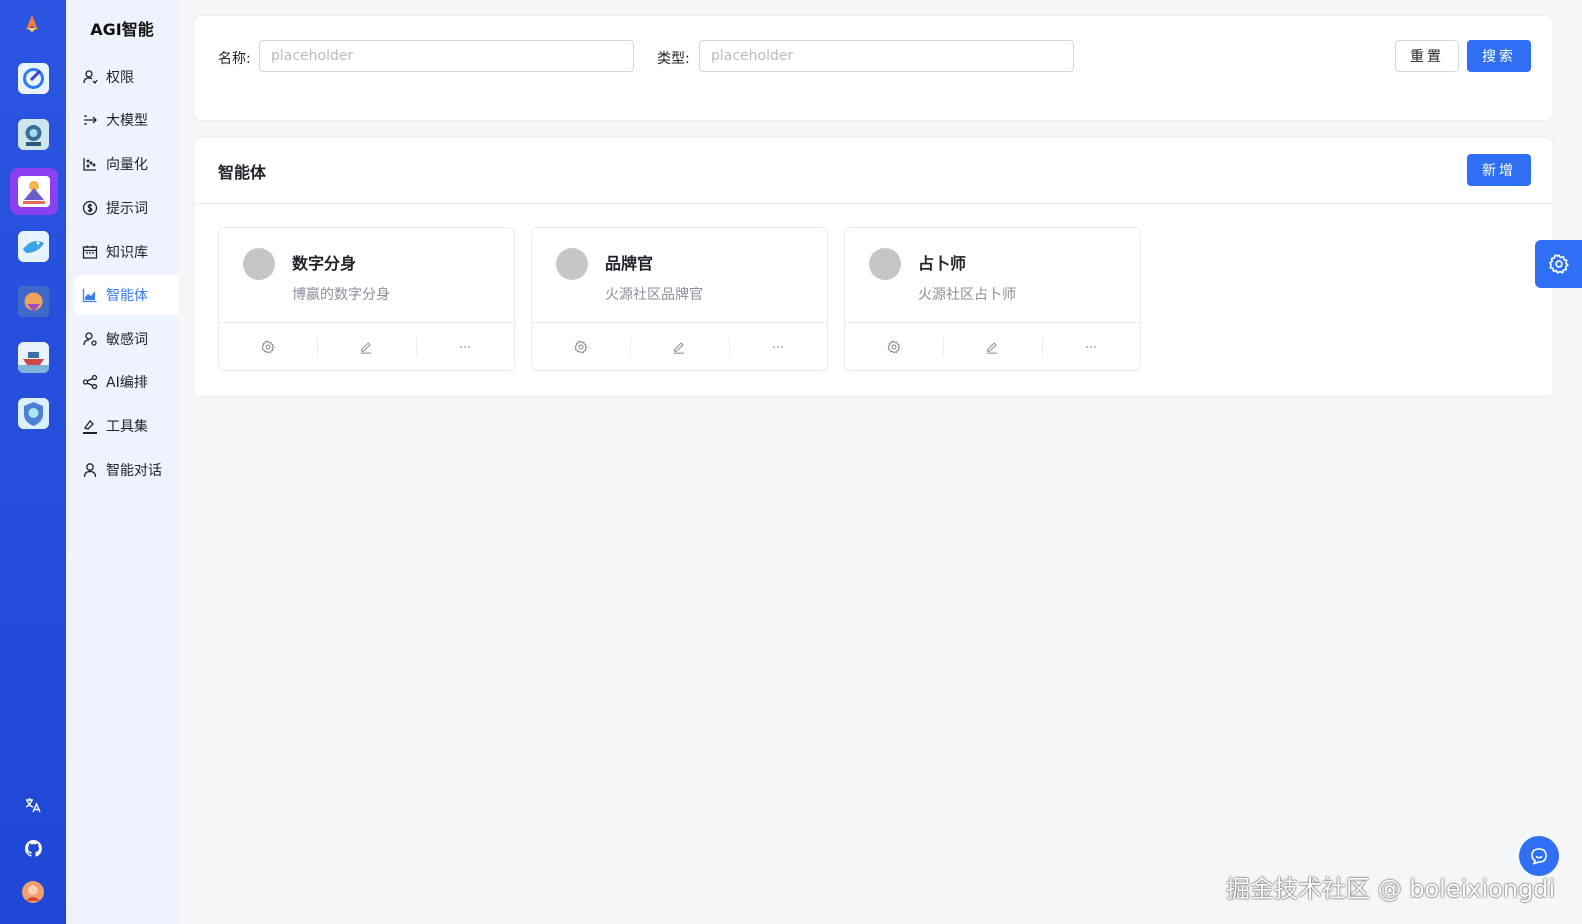  What do you see at coordinates (90, 208) in the screenshot?
I see `dollar-circle-icon` at bounding box center [90, 208].